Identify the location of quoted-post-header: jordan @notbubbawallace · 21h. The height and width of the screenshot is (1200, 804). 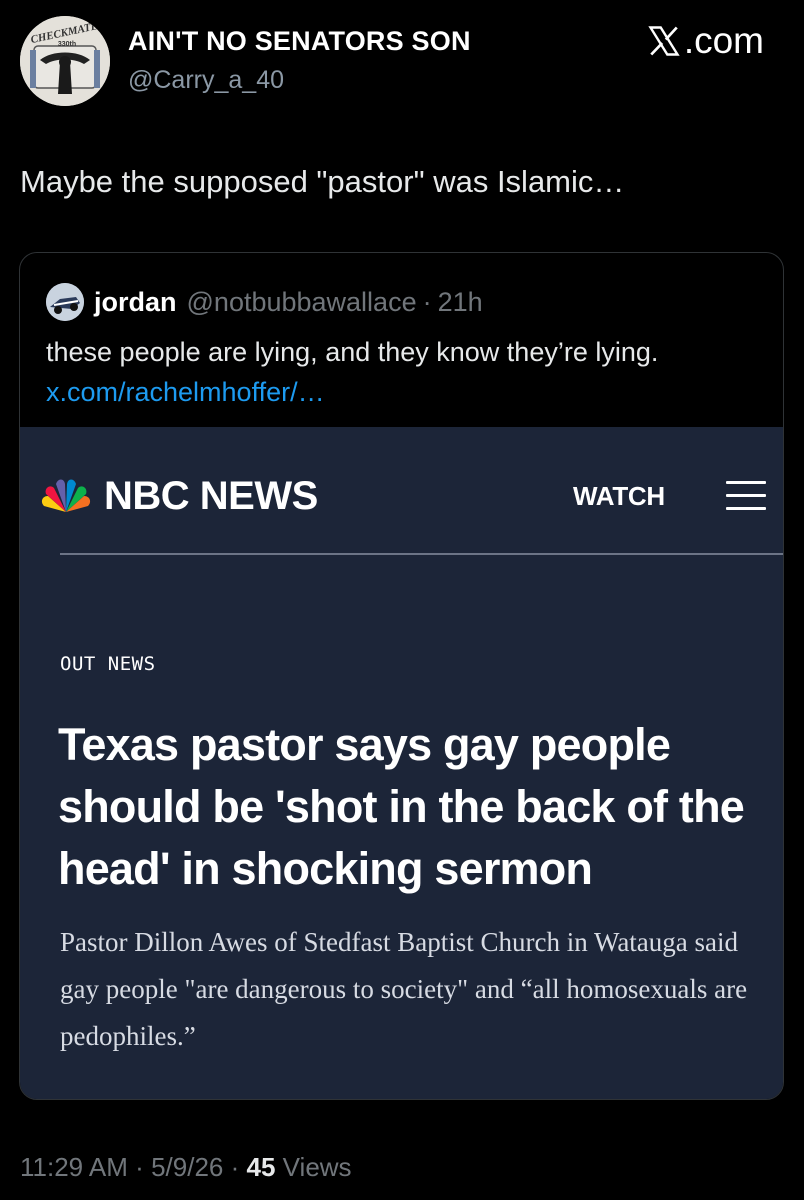
(264, 302).